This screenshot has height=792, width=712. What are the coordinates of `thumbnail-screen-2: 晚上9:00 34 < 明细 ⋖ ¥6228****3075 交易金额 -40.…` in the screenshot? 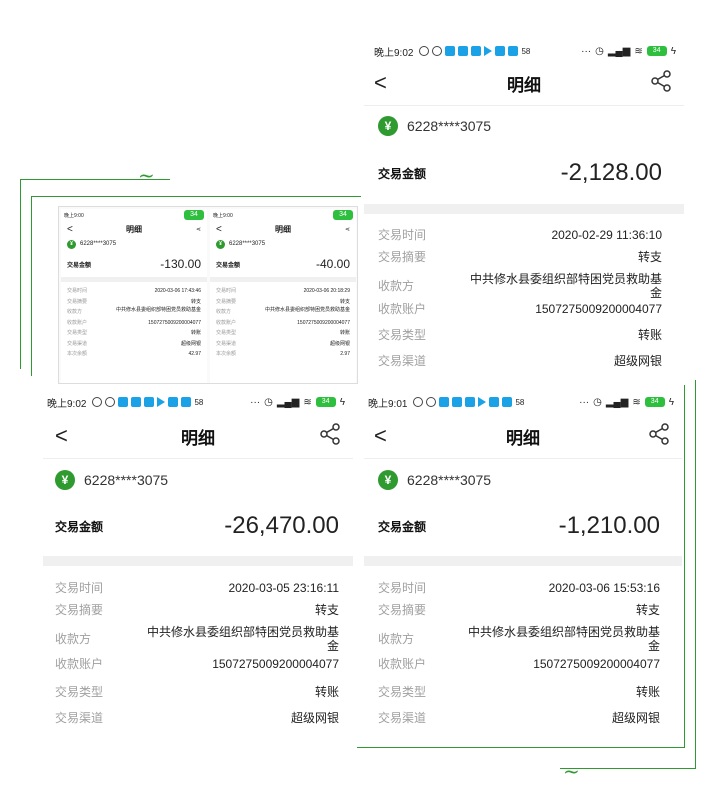 It's located at (283, 296).